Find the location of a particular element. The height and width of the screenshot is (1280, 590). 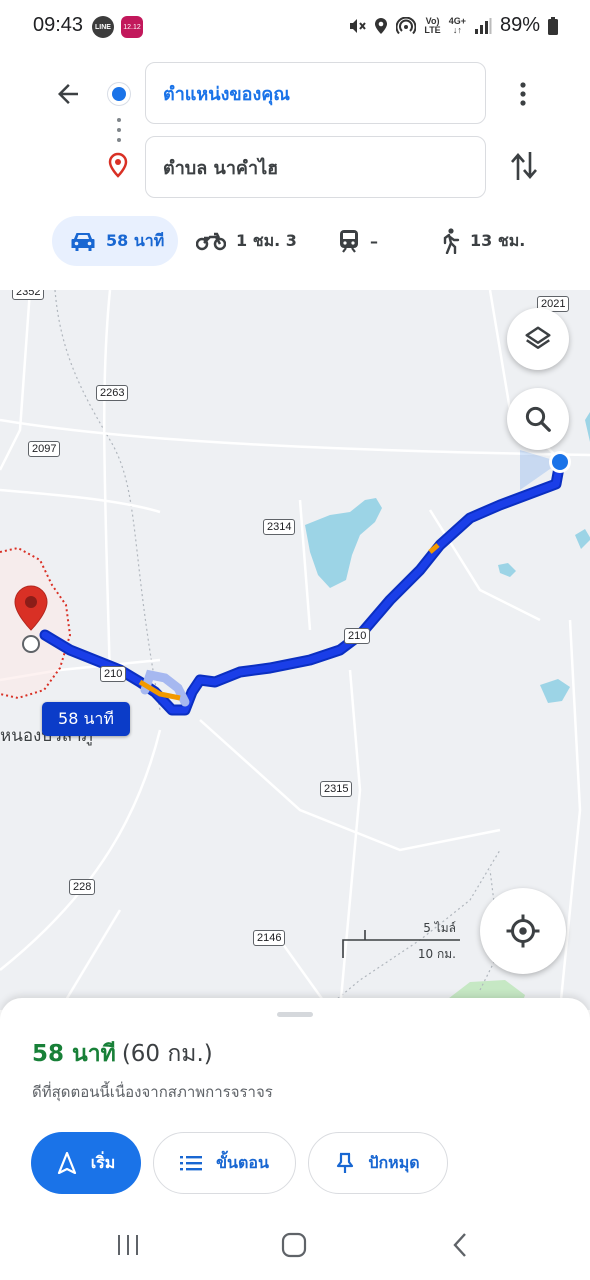

scale-km: 10 กม. is located at coordinates (436, 954).